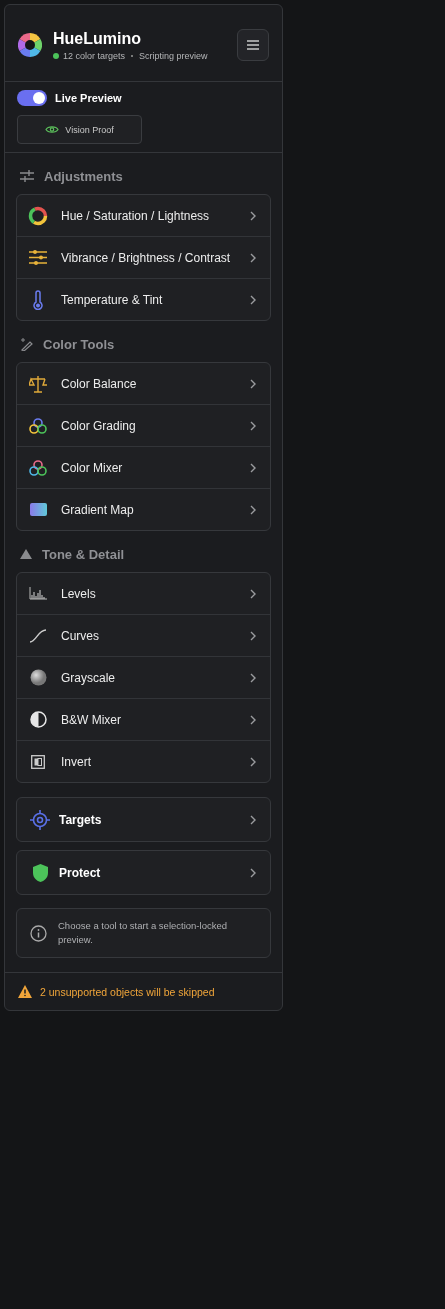 This screenshot has width=445, height=1309. I want to click on status-text: 12 color targets, so click(94, 55).